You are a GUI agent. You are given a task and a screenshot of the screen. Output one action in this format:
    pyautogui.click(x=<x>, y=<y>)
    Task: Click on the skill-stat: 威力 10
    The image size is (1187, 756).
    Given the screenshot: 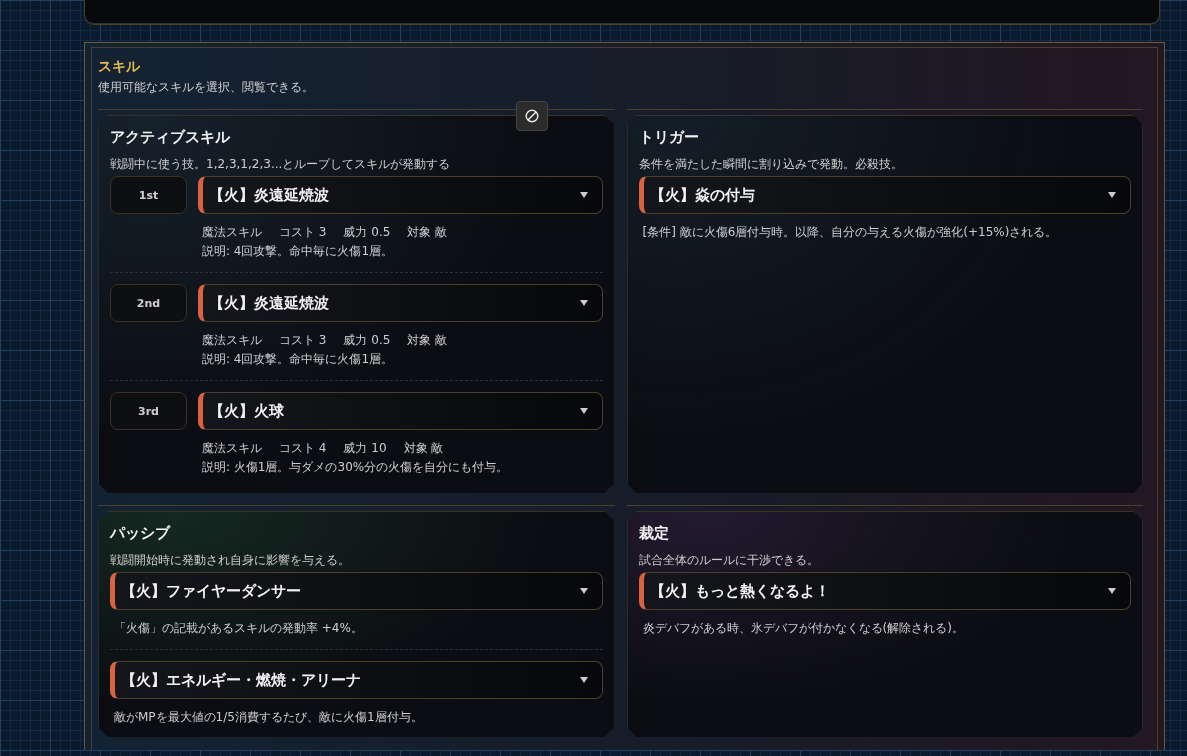 What is the action you would take?
    pyautogui.click(x=365, y=448)
    